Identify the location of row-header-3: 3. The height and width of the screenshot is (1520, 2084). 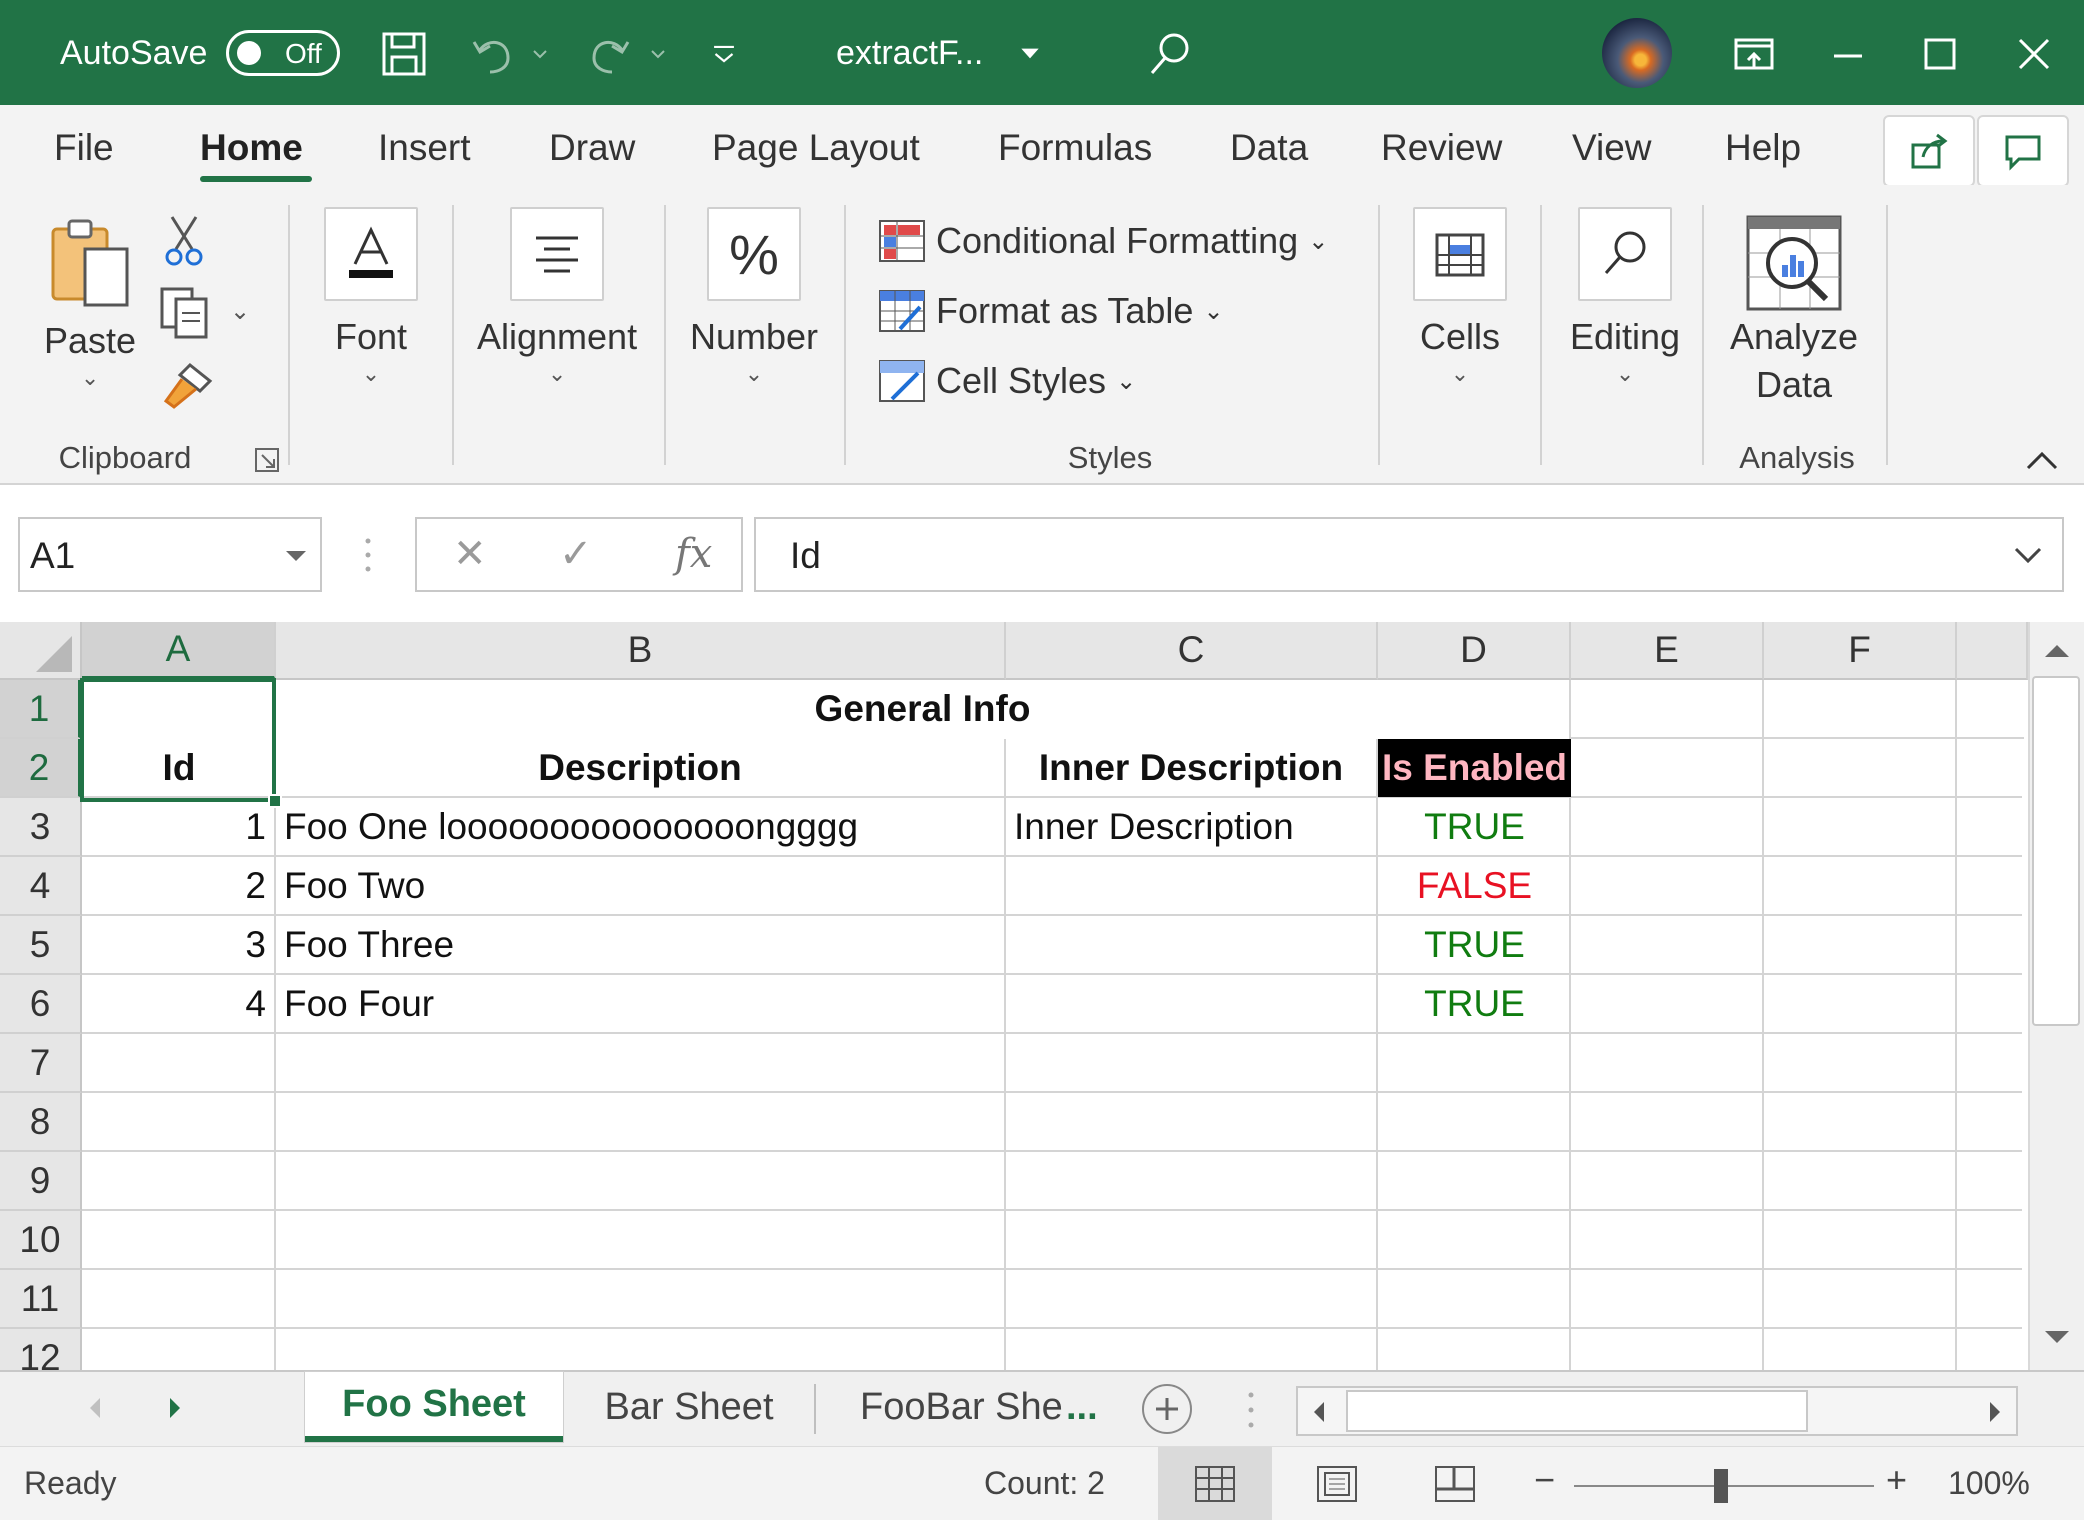
(41, 827).